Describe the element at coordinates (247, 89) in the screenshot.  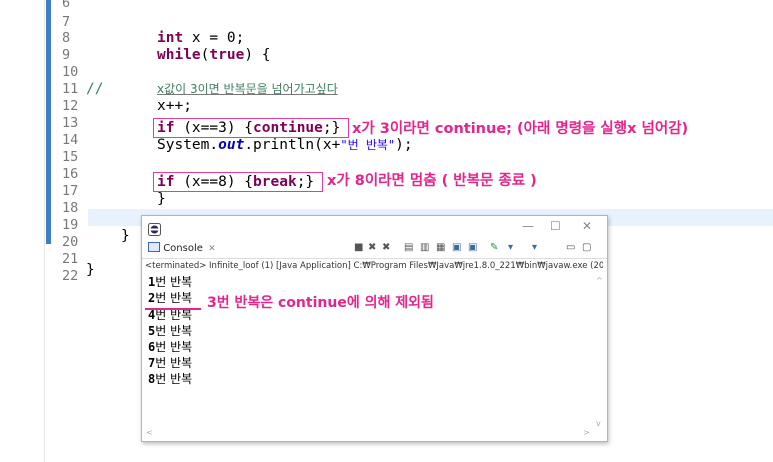
I see `code-comment: x값이 3이면 반복문을 넘어가고싶다` at that location.